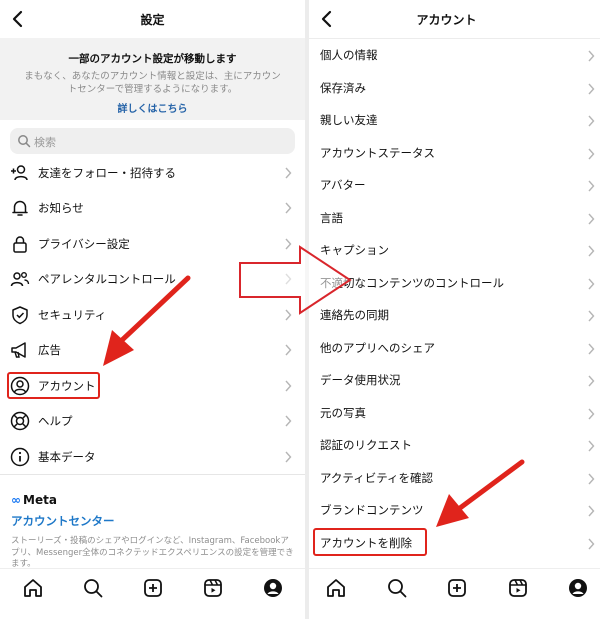 This screenshot has width=600, height=619. I want to click on pointer-arrow-delete-shaft, so click(491, 485).